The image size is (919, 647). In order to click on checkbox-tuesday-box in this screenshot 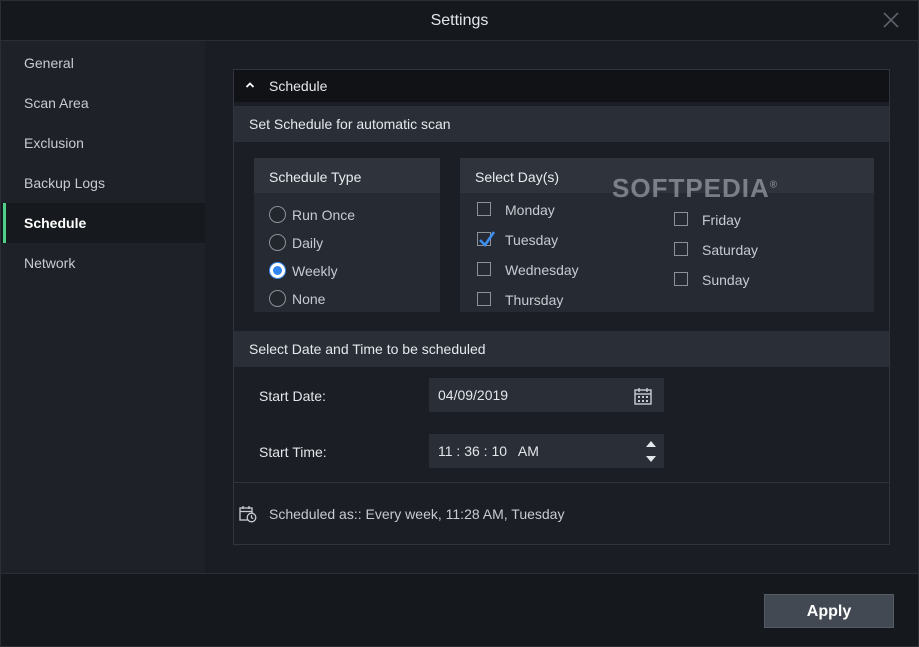, I will do `click(486, 239)`.